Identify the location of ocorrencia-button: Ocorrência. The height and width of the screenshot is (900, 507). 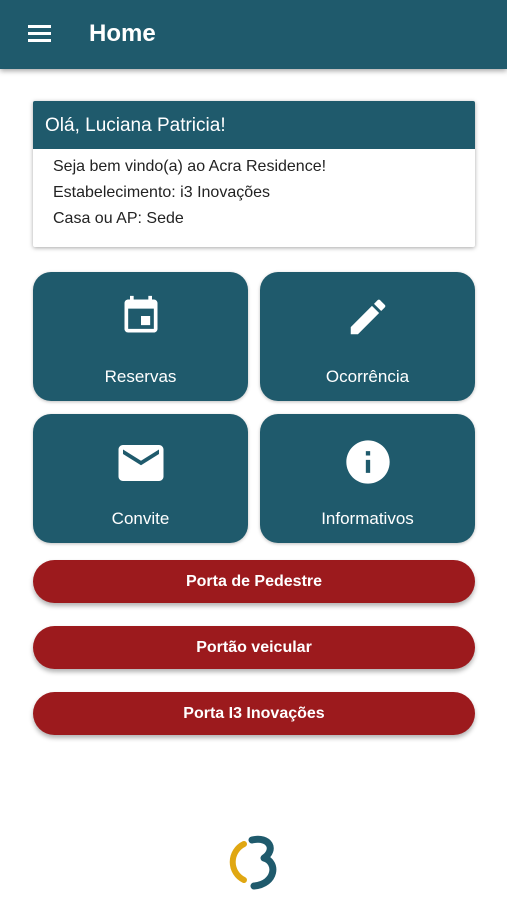
(367, 336).